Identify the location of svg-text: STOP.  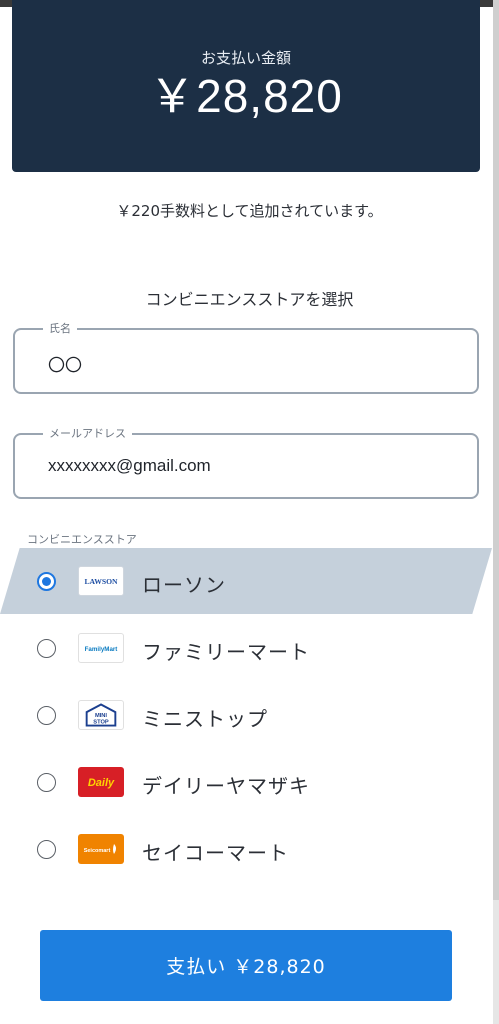
(101, 723).